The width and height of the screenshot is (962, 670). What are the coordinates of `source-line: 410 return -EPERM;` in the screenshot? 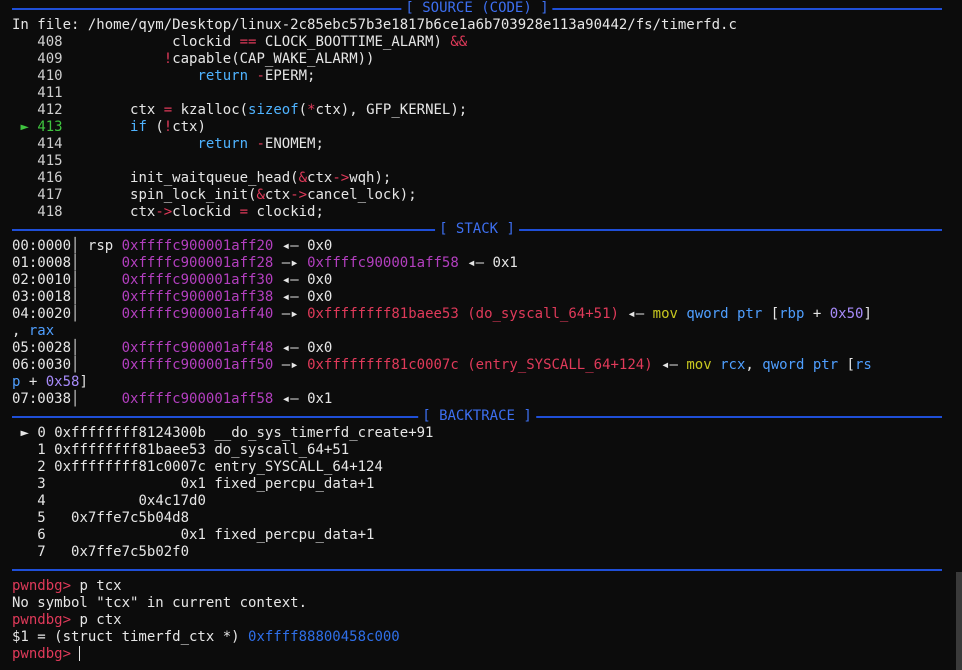 It's located at (176, 76).